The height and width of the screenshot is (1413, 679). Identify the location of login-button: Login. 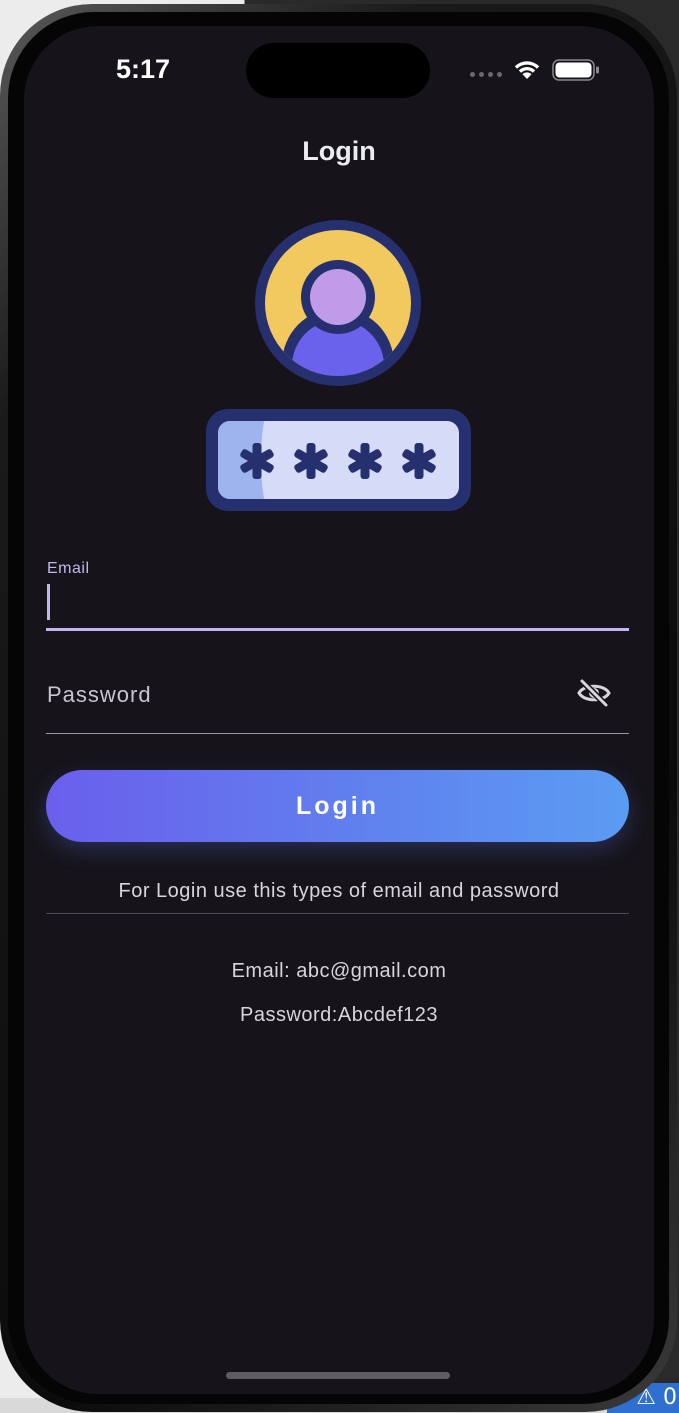
(337, 806).